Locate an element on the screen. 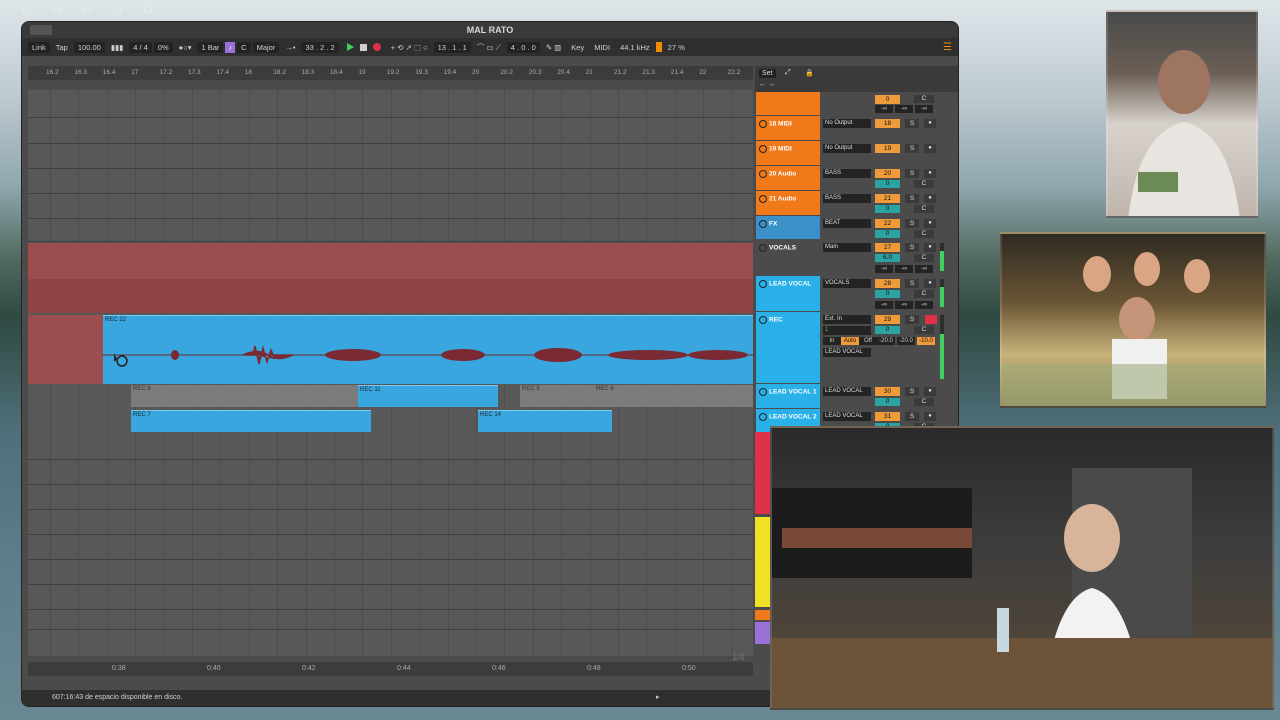 Image resolution: width=1280 pixels, height=720 pixels. loop-length: 4 . 0 . 0 is located at coordinates (523, 47).